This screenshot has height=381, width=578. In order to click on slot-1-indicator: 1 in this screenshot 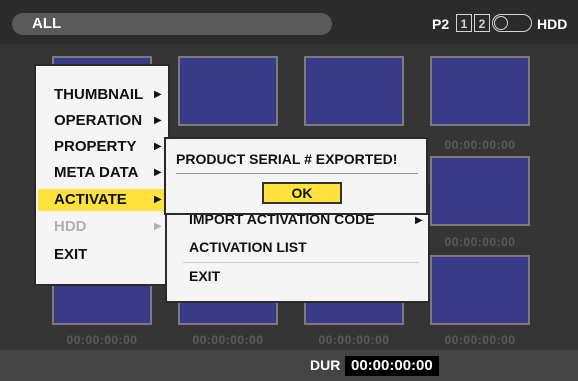, I will do `click(464, 23)`.